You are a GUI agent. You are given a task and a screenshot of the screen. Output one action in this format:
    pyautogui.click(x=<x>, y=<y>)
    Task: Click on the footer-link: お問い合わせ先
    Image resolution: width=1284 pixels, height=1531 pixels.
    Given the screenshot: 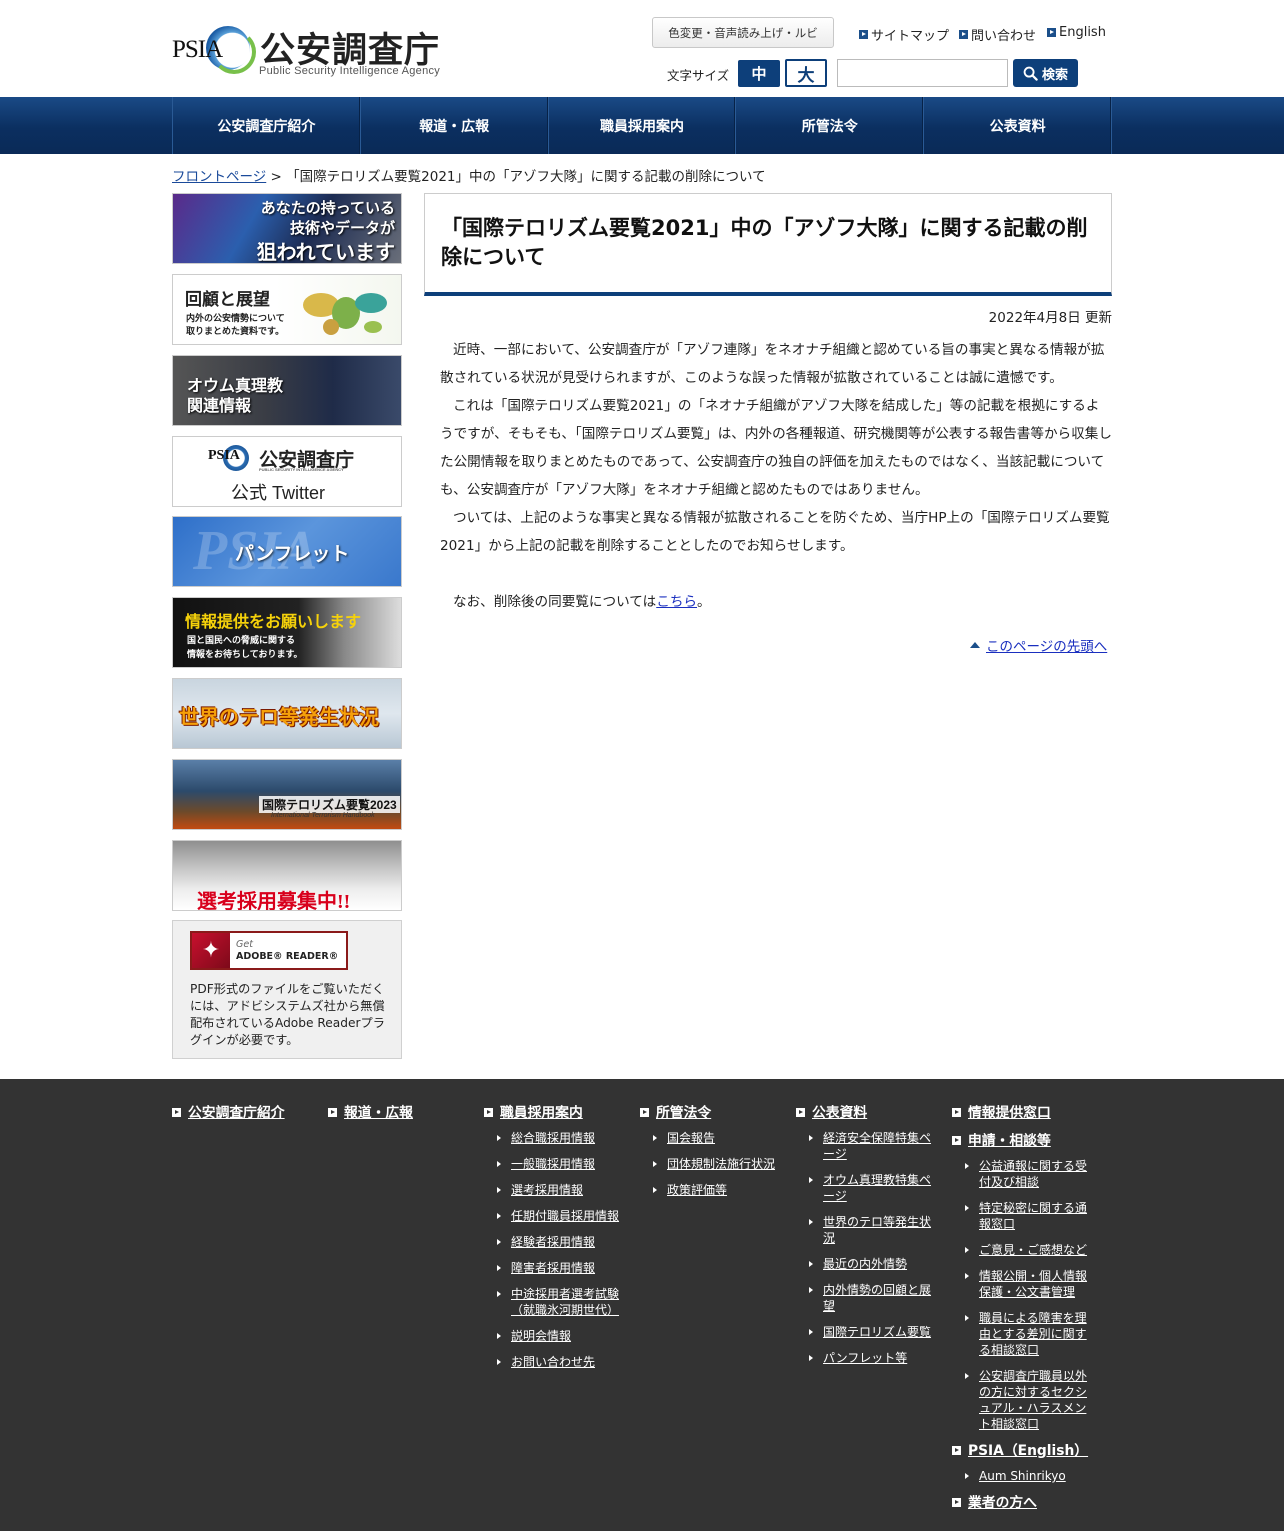 What is the action you would take?
    pyautogui.click(x=561, y=1362)
    